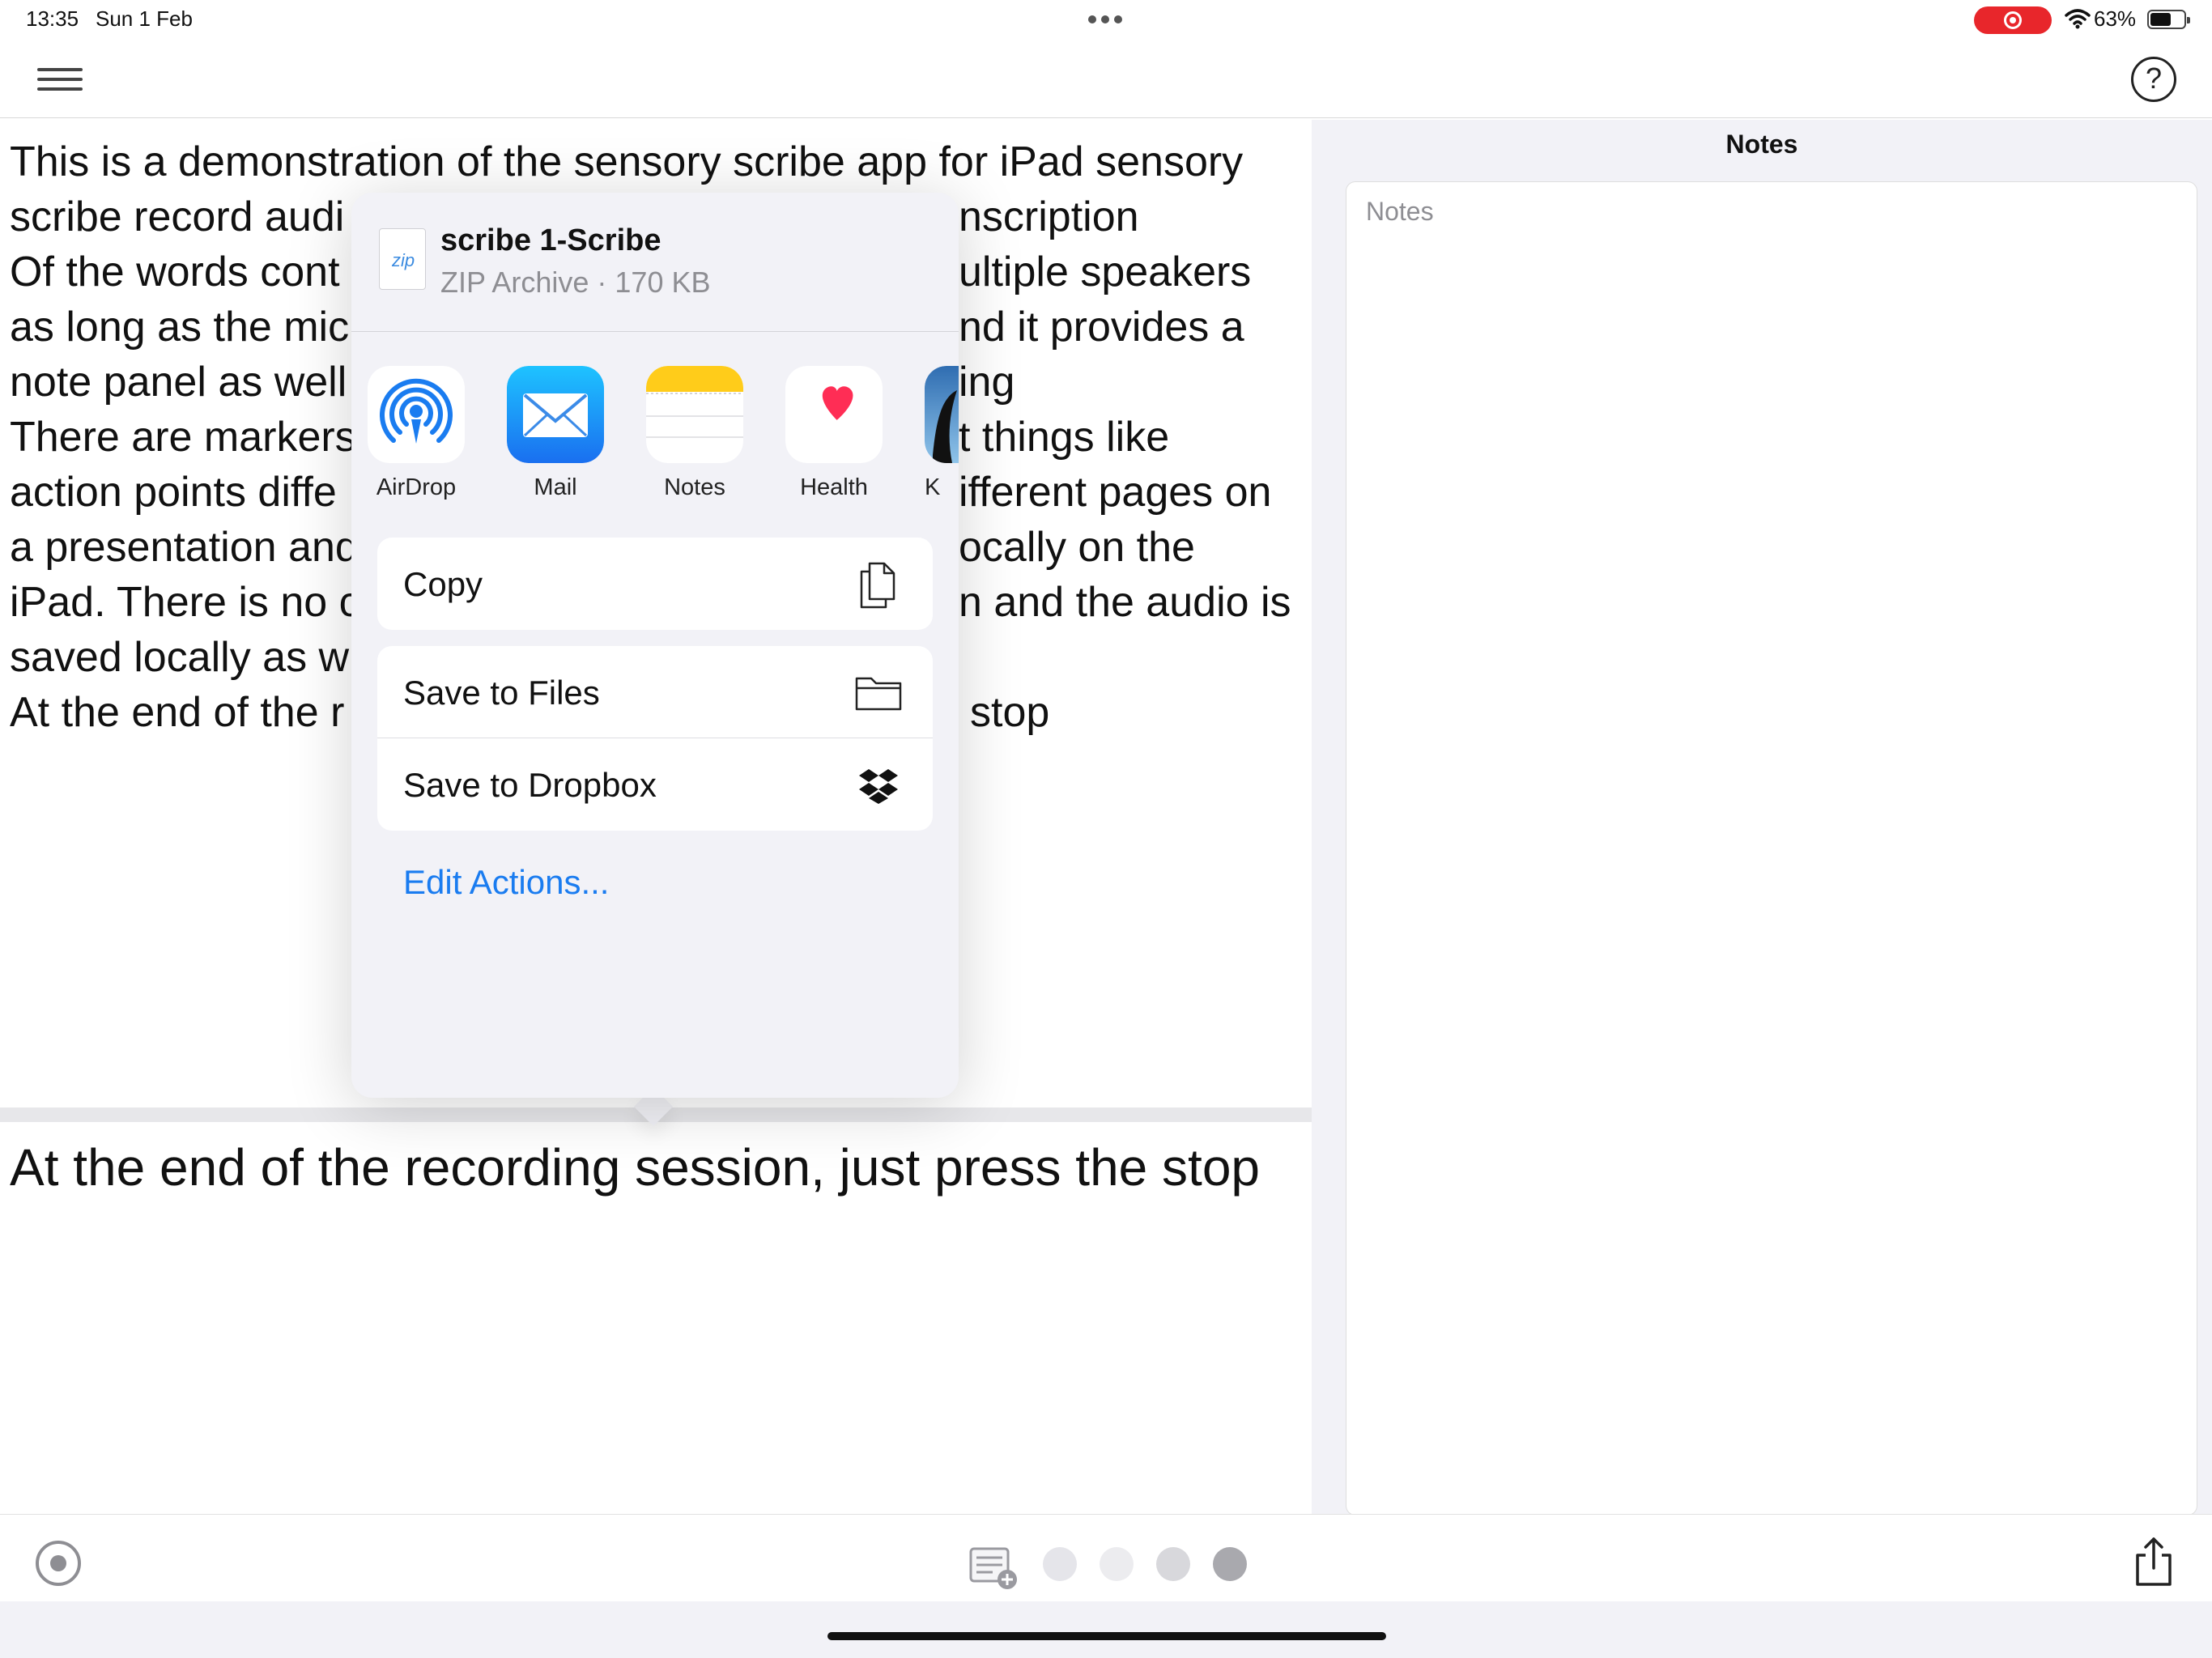 This screenshot has width=2212, height=1658. What do you see at coordinates (834, 414) in the screenshot?
I see `health-icon` at bounding box center [834, 414].